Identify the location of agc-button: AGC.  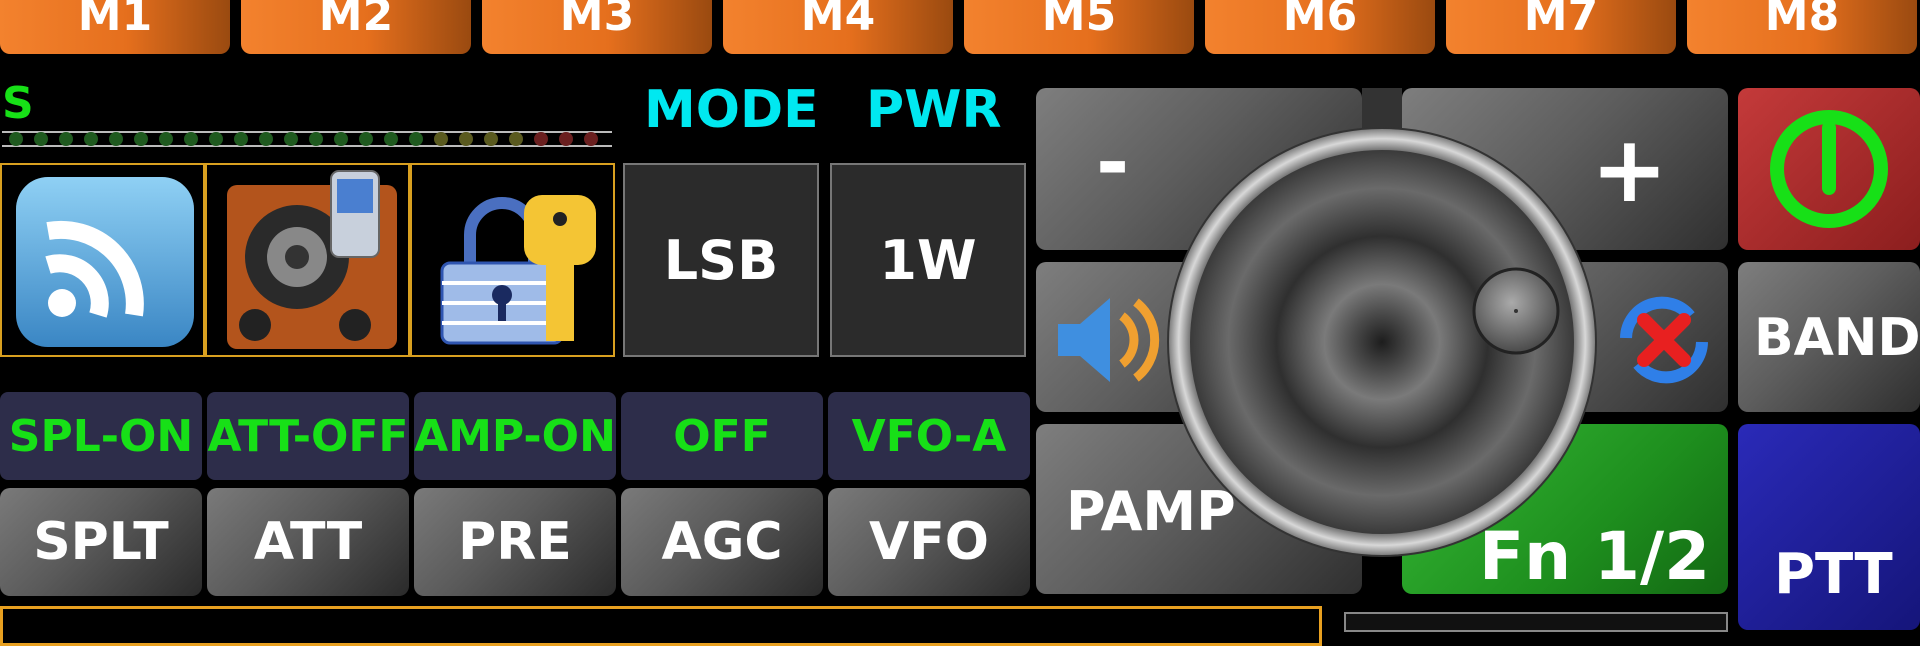
(722, 542).